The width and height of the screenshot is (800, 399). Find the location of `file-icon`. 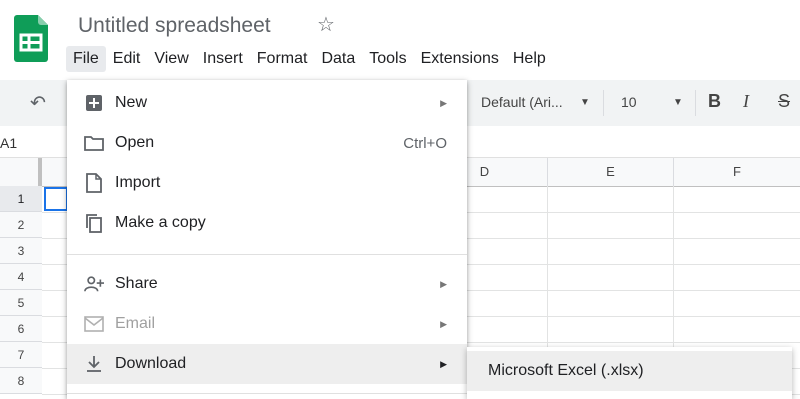

file-icon is located at coordinates (94, 183).